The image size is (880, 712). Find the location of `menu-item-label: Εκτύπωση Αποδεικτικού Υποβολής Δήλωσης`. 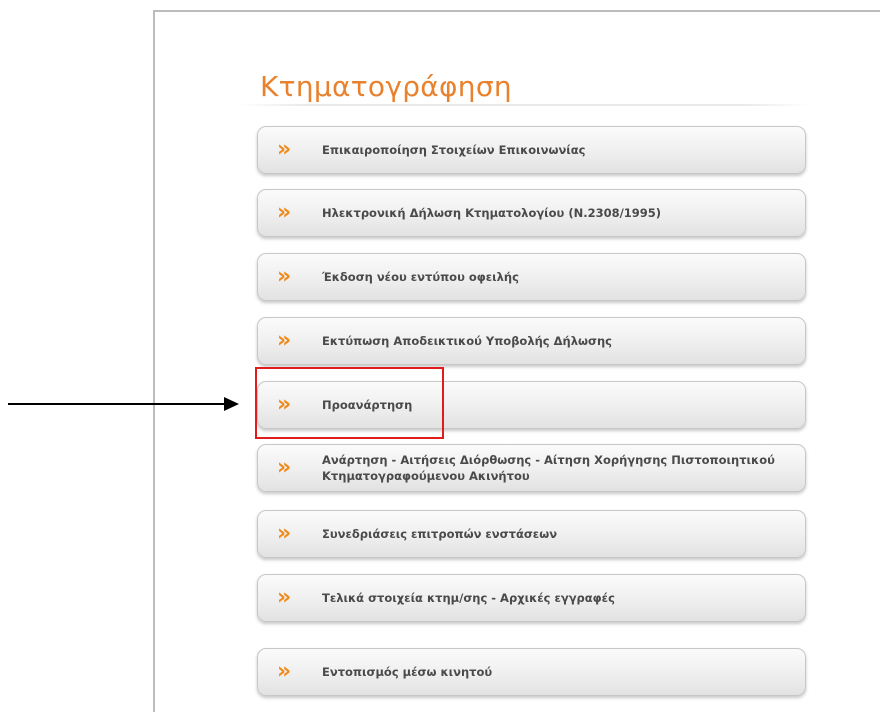

menu-item-label: Εκτύπωση Αποδεικτικού Υποβολής Δήλωσης is located at coordinates (467, 341).